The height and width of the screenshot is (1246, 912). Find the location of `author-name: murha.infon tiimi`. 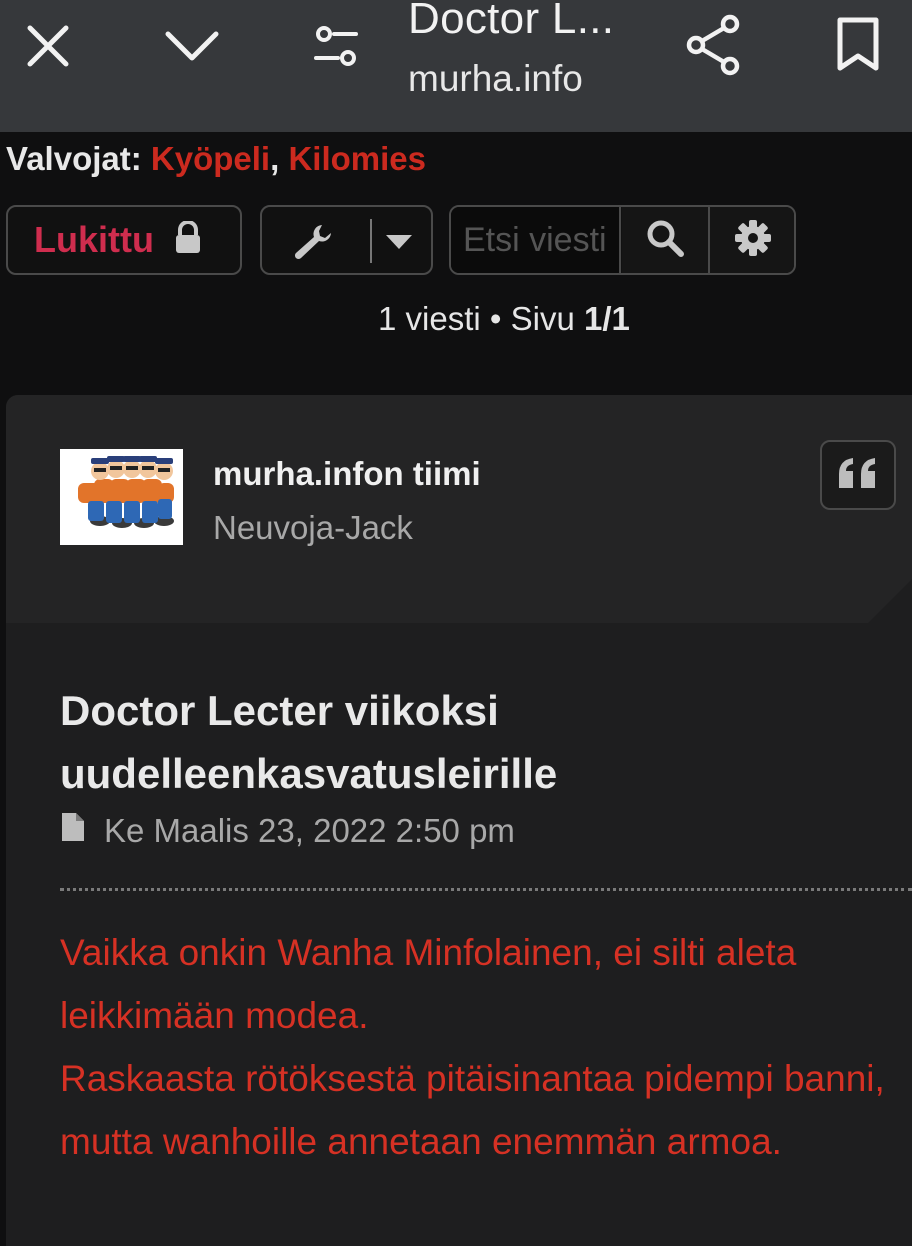

author-name: murha.infon tiimi is located at coordinates (347, 474).